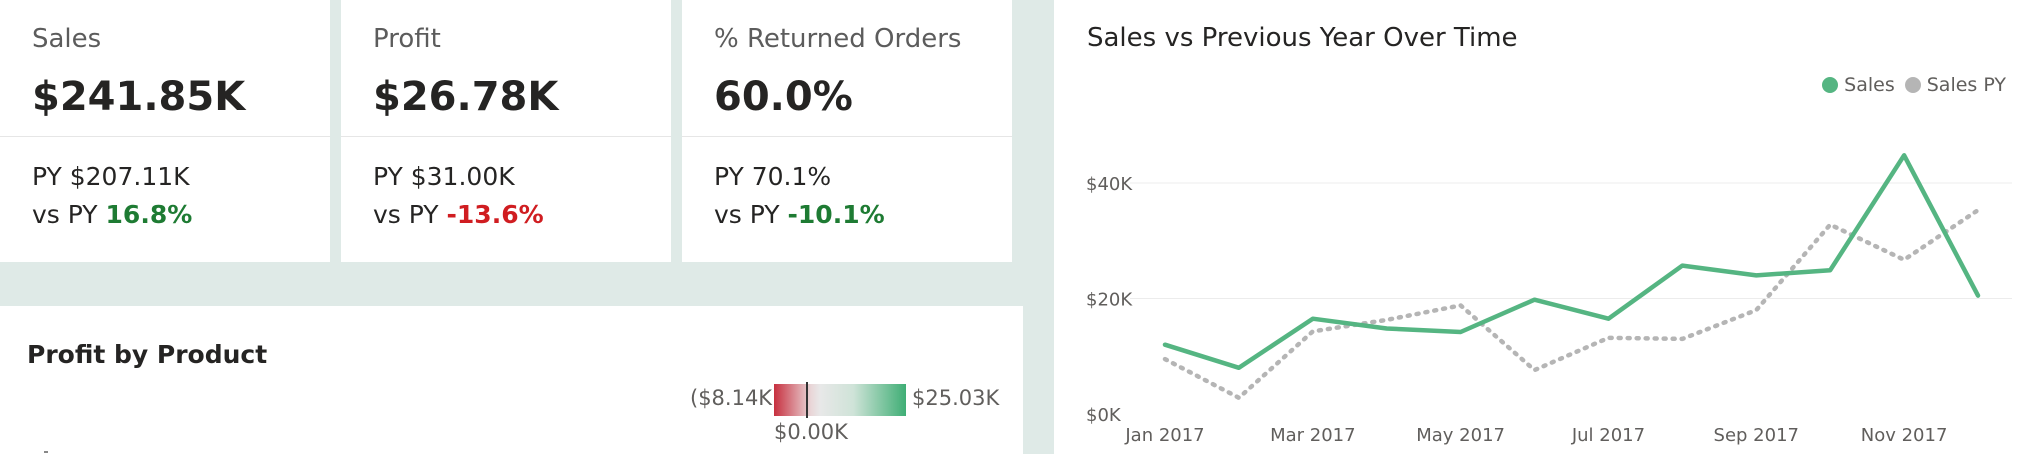  What do you see at coordinates (956, 398) in the screenshot?
I see `color-scale-max: $25.03K` at bounding box center [956, 398].